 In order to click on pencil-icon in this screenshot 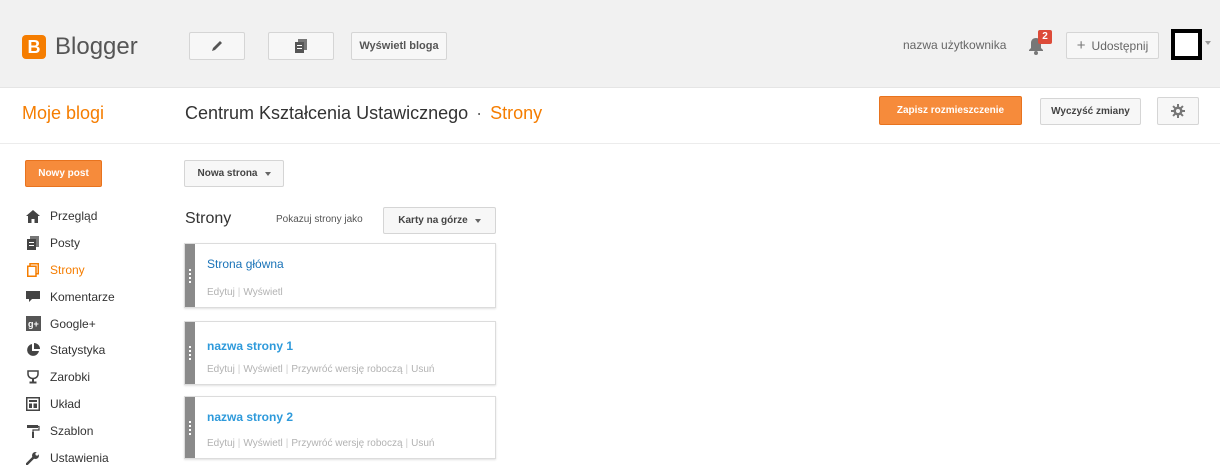, I will do `click(217, 46)`.